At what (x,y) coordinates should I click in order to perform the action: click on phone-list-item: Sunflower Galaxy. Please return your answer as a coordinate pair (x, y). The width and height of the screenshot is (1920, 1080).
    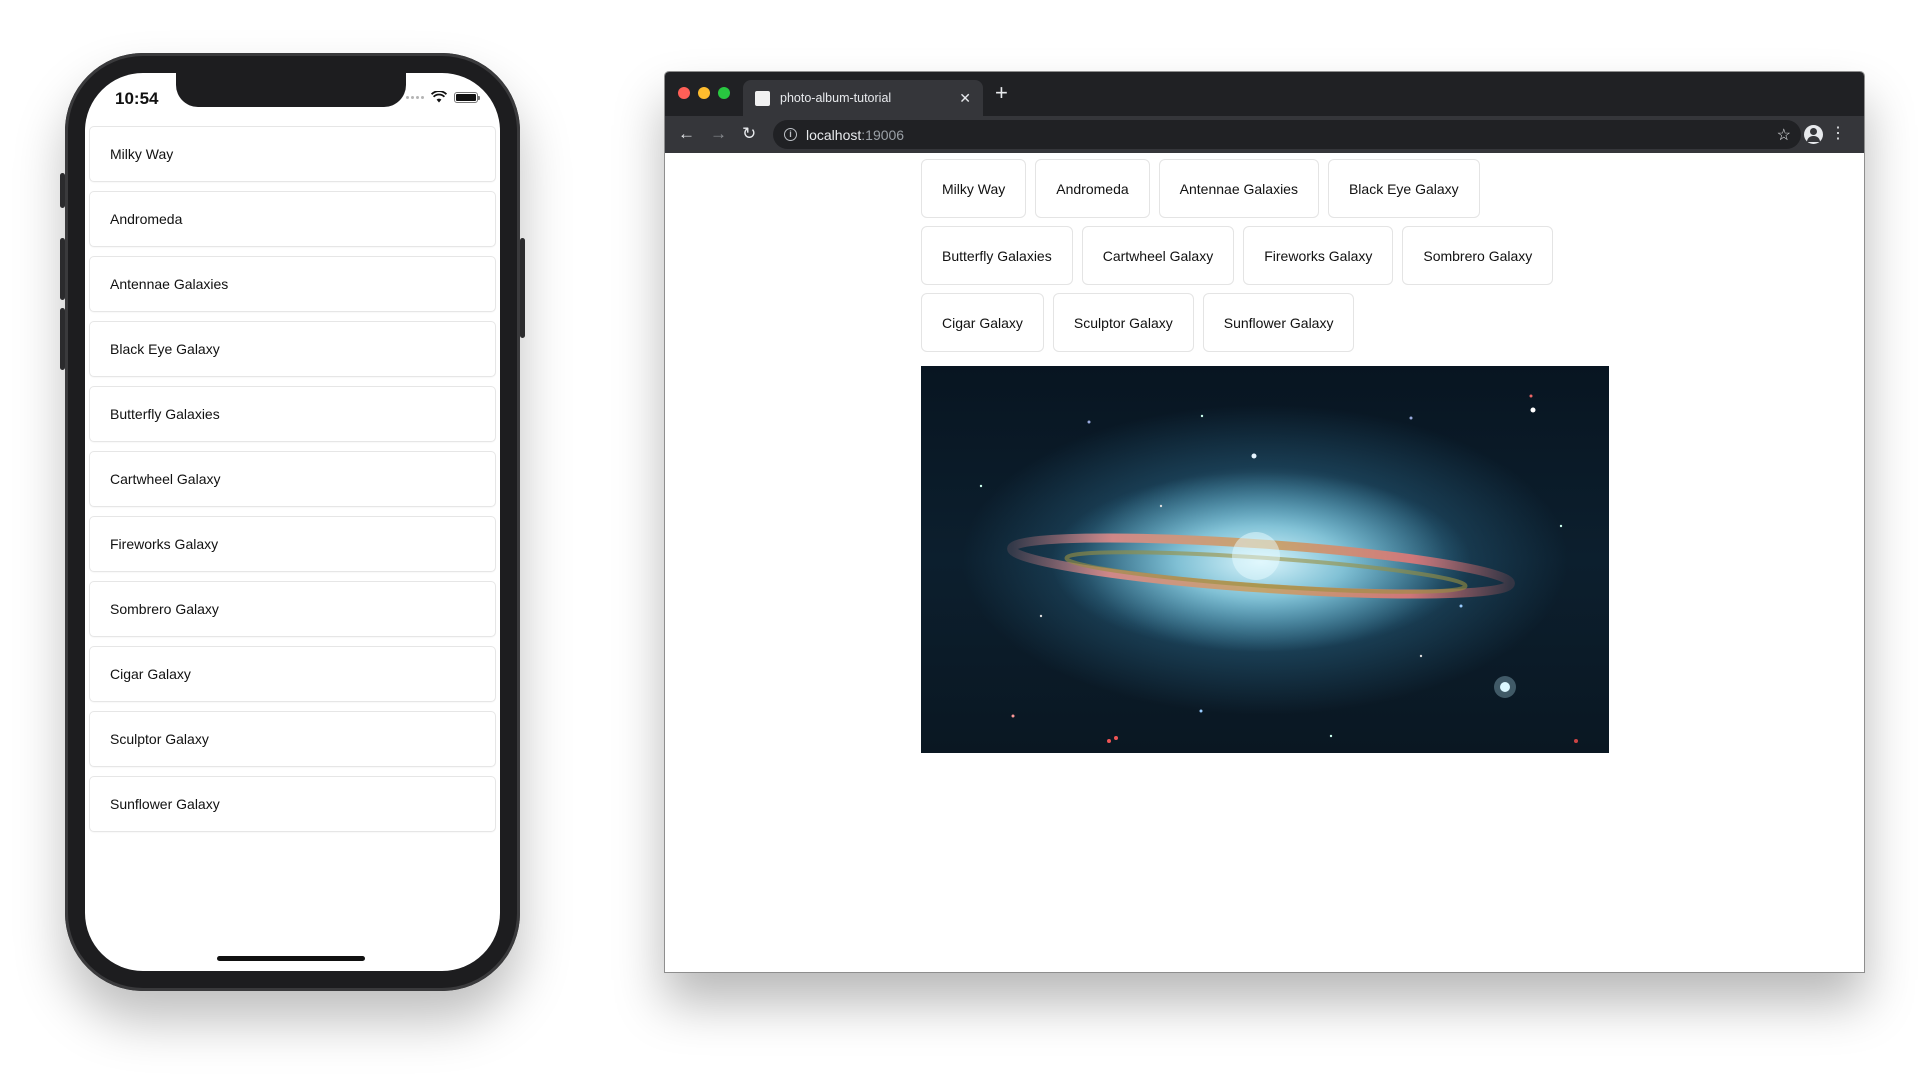
    Looking at the image, I should click on (292, 804).